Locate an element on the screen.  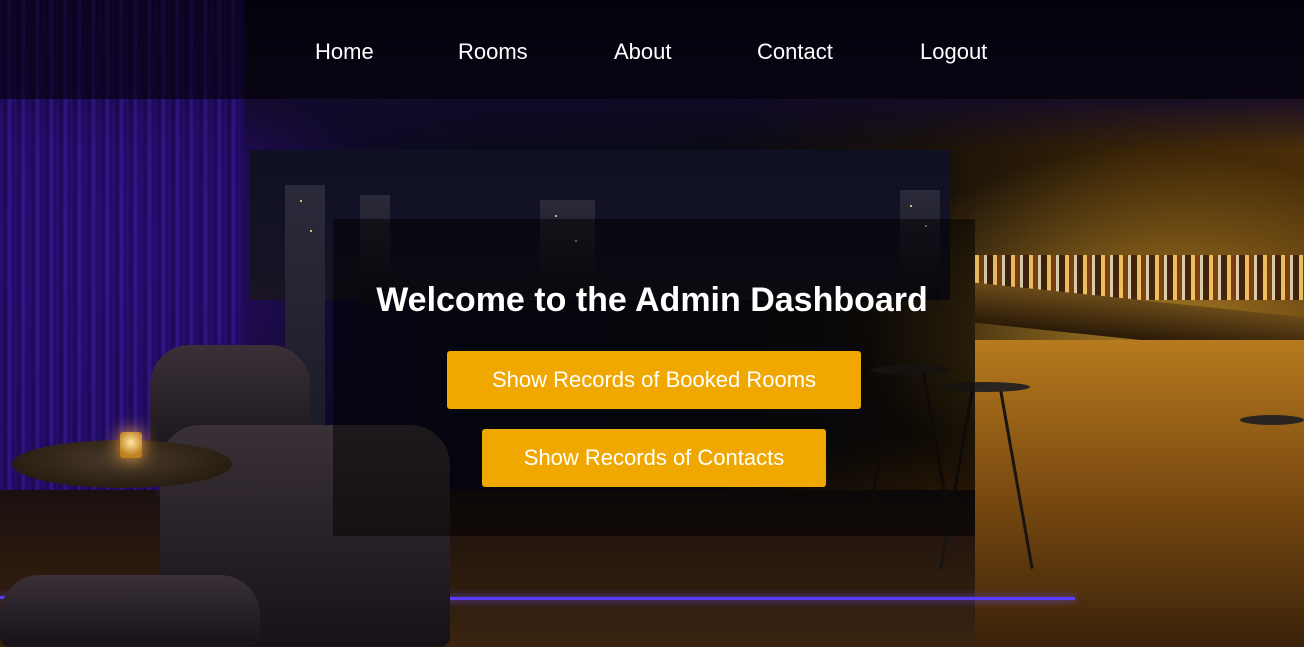
candle is located at coordinates (131, 445).